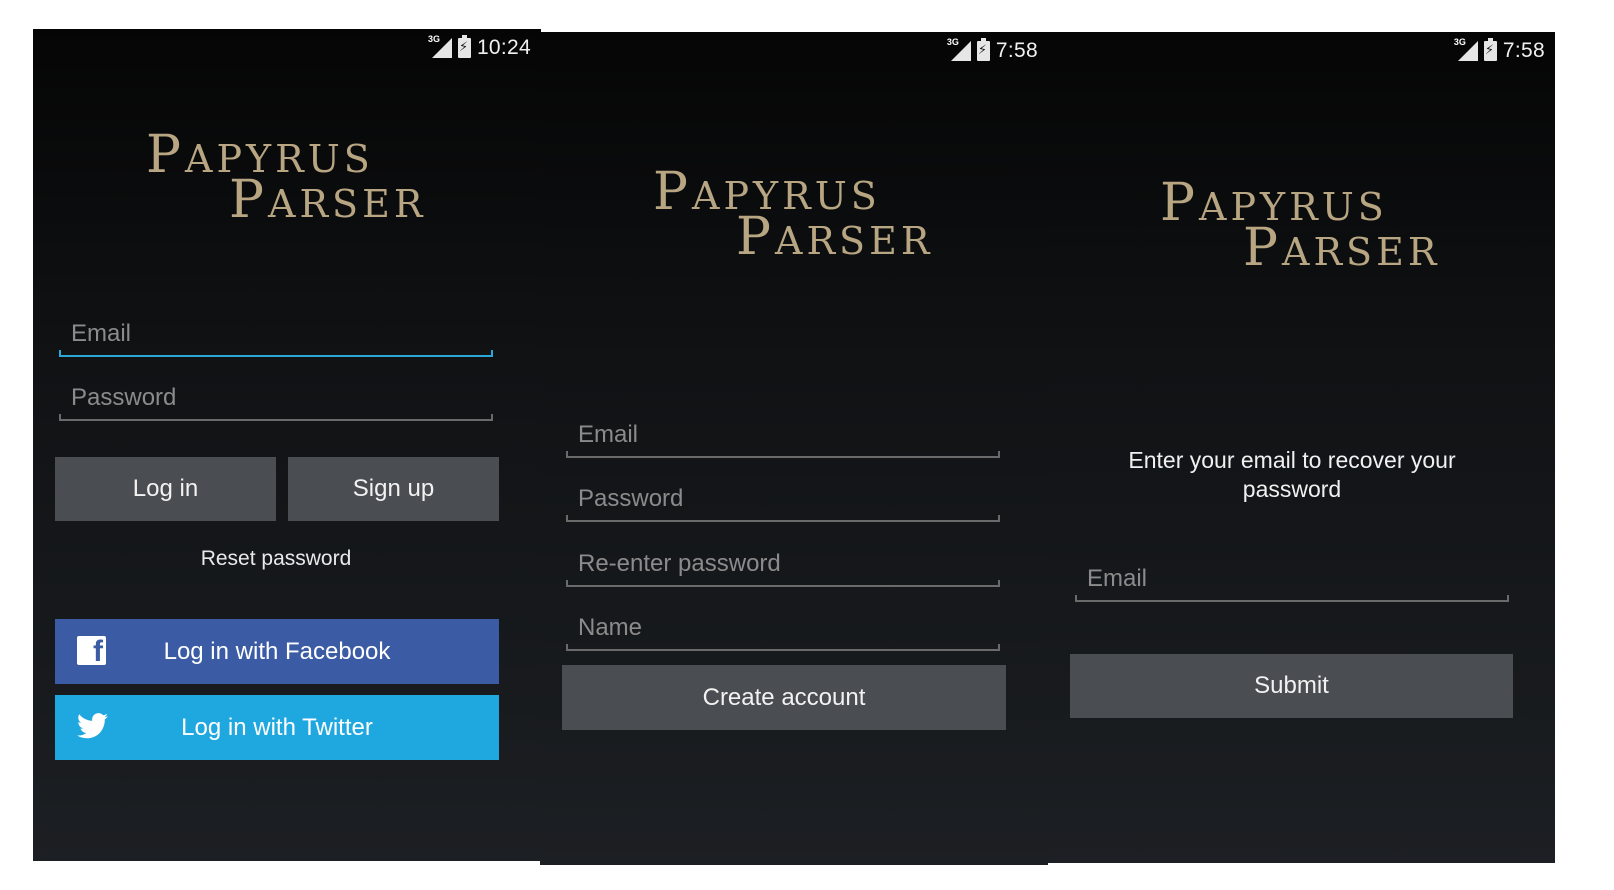 The width and height of the screenshot is (1614, 890). Describe the element at coordinates (165, 489) in the screenshot. I see `login-button: Log in` at that location.